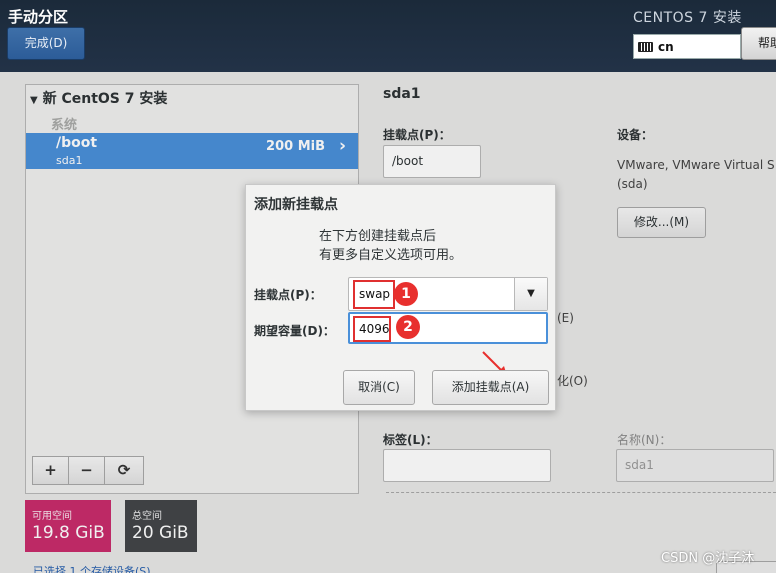  I want to click on dialog-mount-label: 挂载点(P)：, so click(288, 295).